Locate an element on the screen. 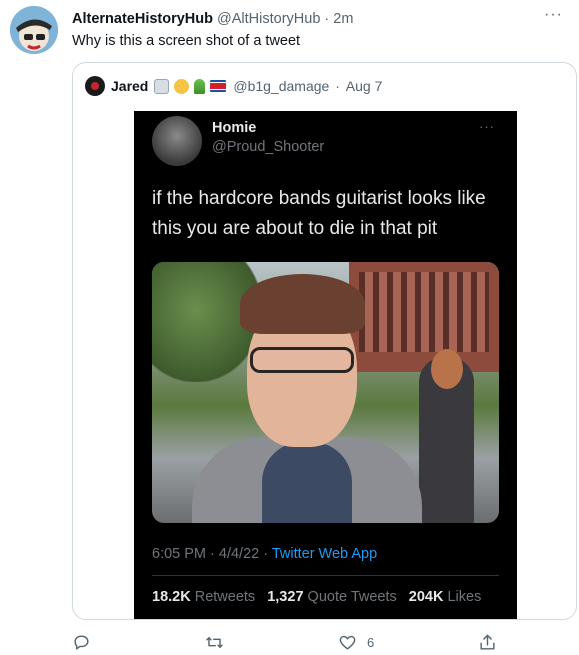 The width and height of the screenshot is (579, 655). share-icon is located at coordinates (487, 642).